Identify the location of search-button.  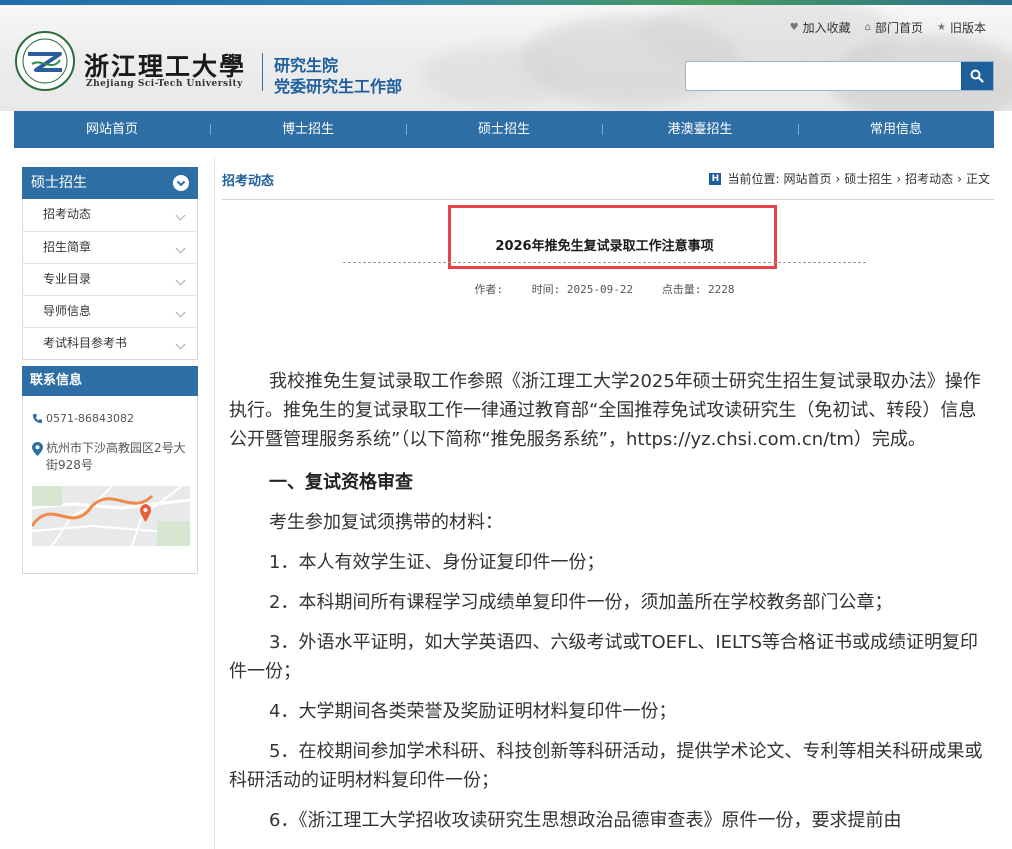
(977, 76).